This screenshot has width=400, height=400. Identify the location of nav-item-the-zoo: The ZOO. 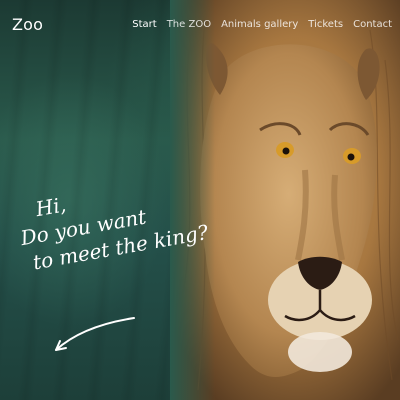
(189, 24).